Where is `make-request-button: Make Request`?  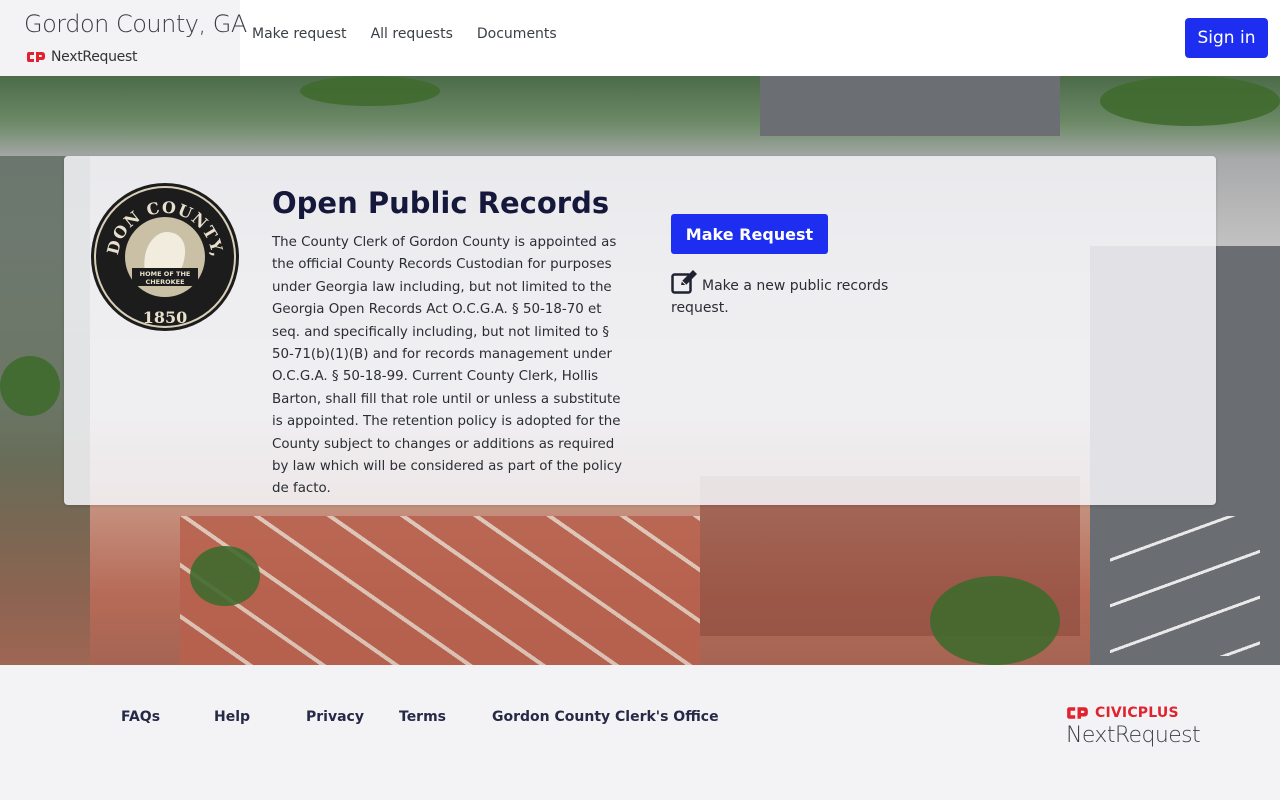 make-request-button: Make Request is located at coordinates (749, 234).